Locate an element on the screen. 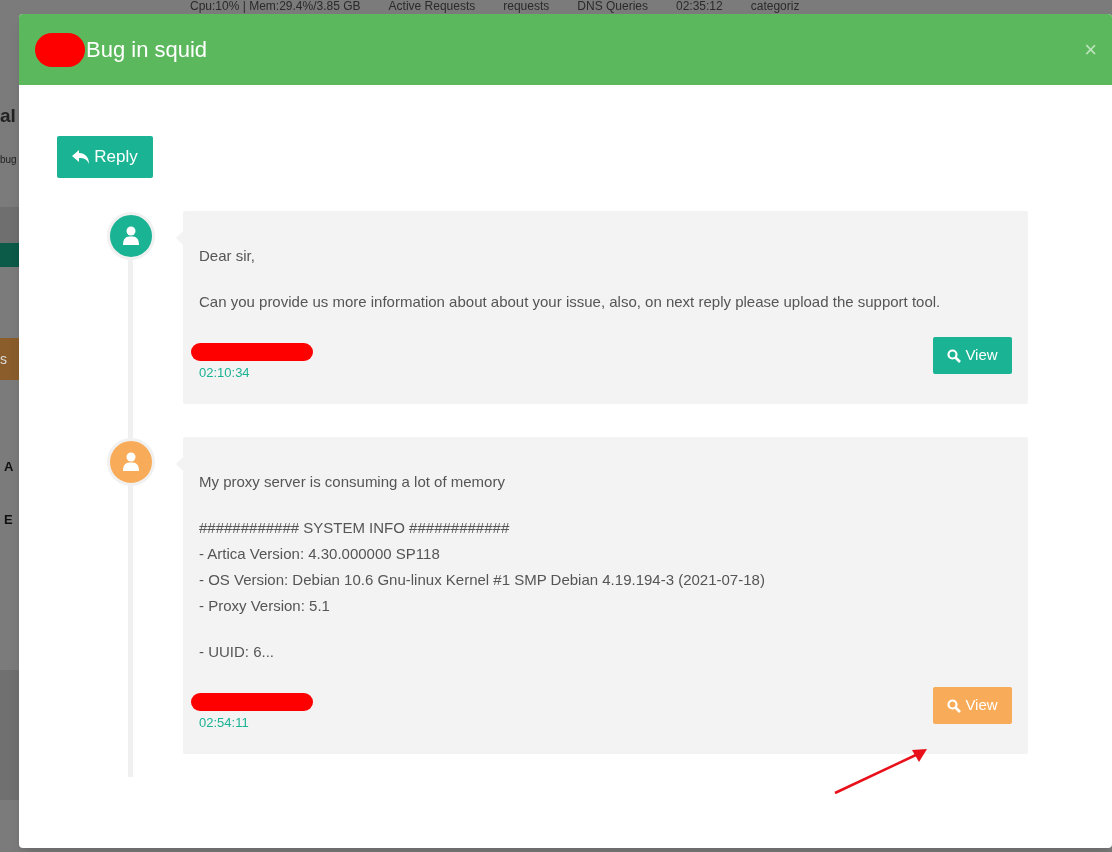  table-cell-text: A is located at coordinates (9, 467).